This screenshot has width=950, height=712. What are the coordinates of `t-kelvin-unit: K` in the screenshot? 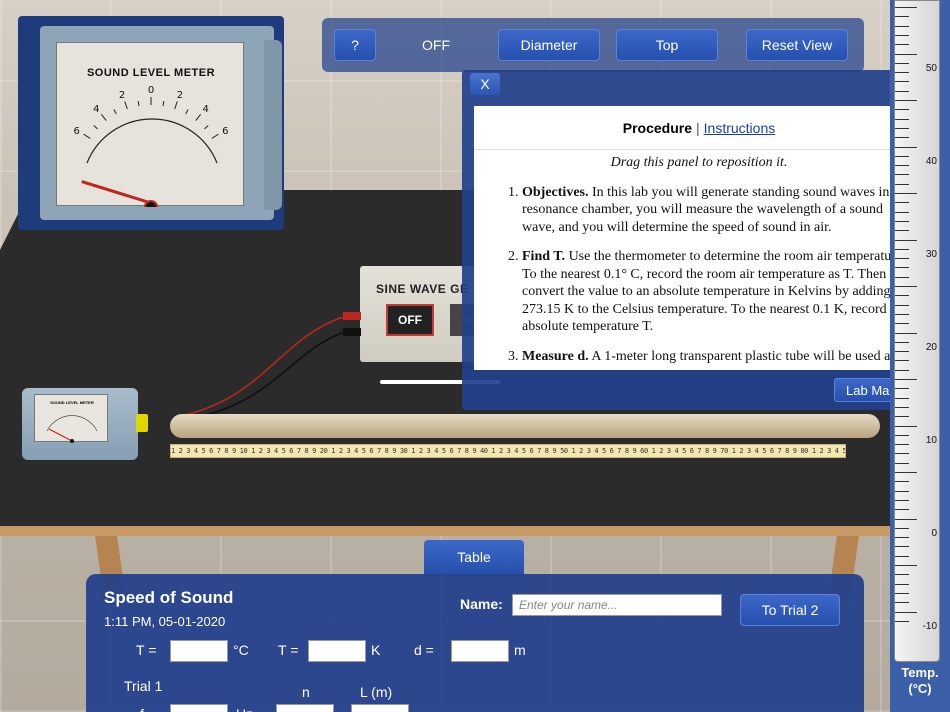 It's located at (376, 650).